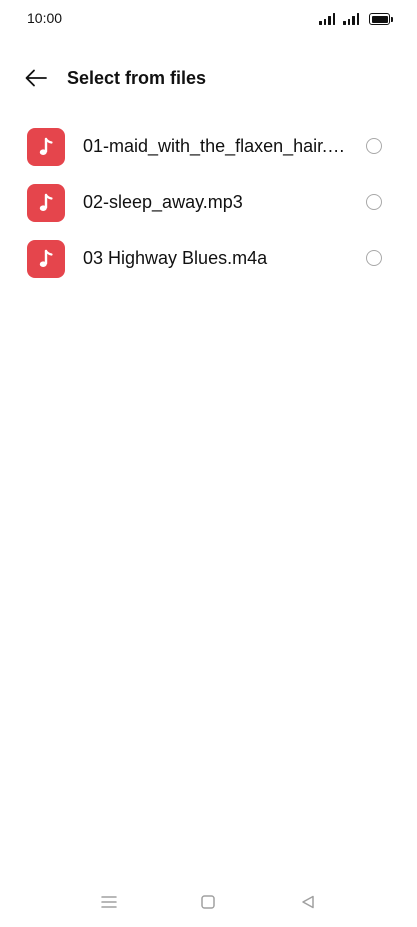 This screenshot has width=417, height=927. I want to click on list-item: 01-maid_with_the_flaxen_hair.mp3, so click(208, 147).